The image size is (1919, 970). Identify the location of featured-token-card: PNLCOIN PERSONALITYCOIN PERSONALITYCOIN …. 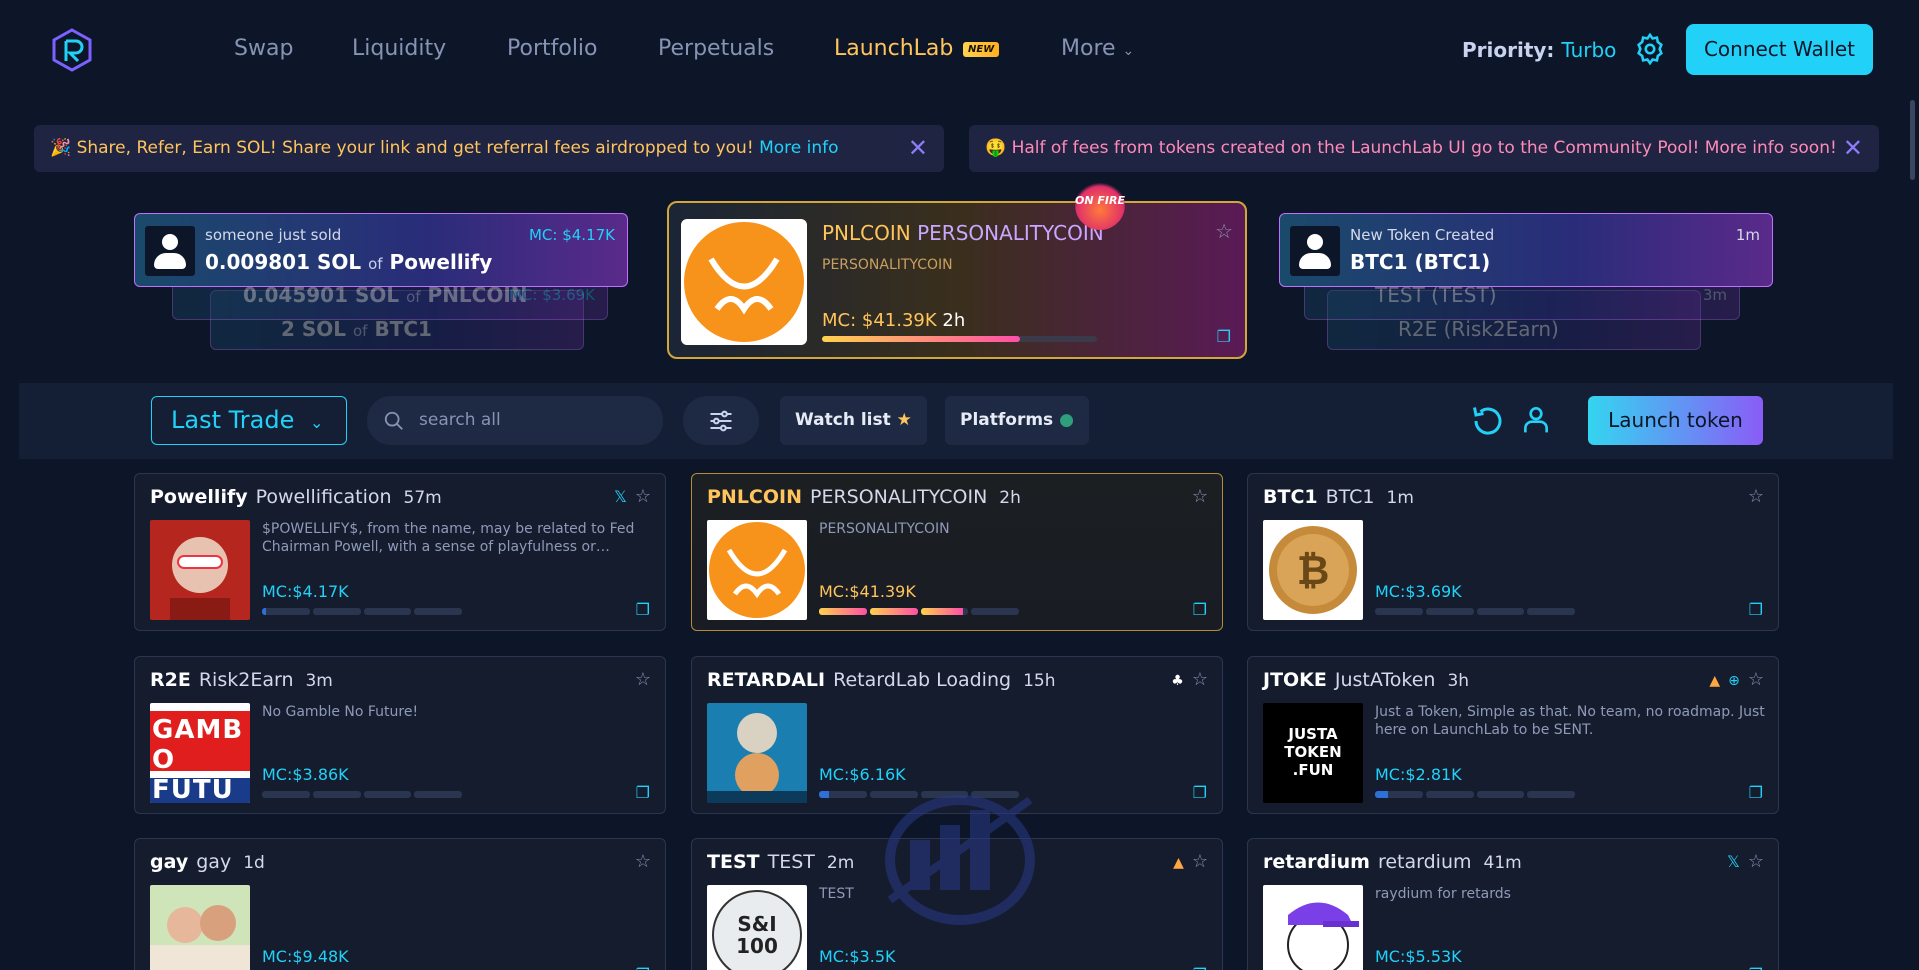
(957, 280).